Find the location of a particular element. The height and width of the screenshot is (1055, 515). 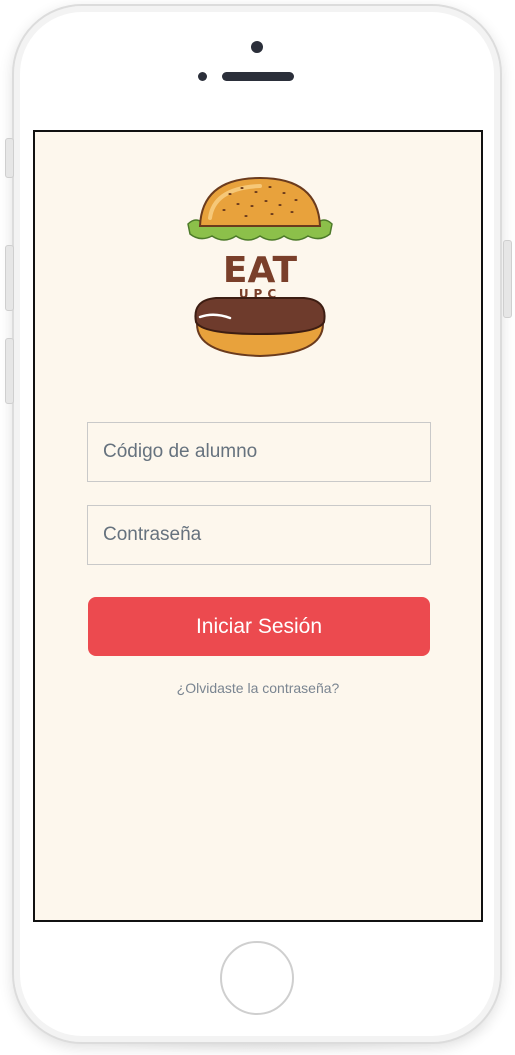

logo-title: EAT is located at coordinates (260, 270).